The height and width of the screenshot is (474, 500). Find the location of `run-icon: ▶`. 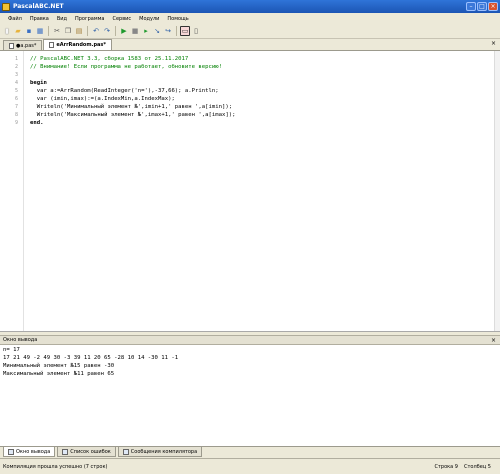

run-icon: ▶ is located at coordinates (124, 31).